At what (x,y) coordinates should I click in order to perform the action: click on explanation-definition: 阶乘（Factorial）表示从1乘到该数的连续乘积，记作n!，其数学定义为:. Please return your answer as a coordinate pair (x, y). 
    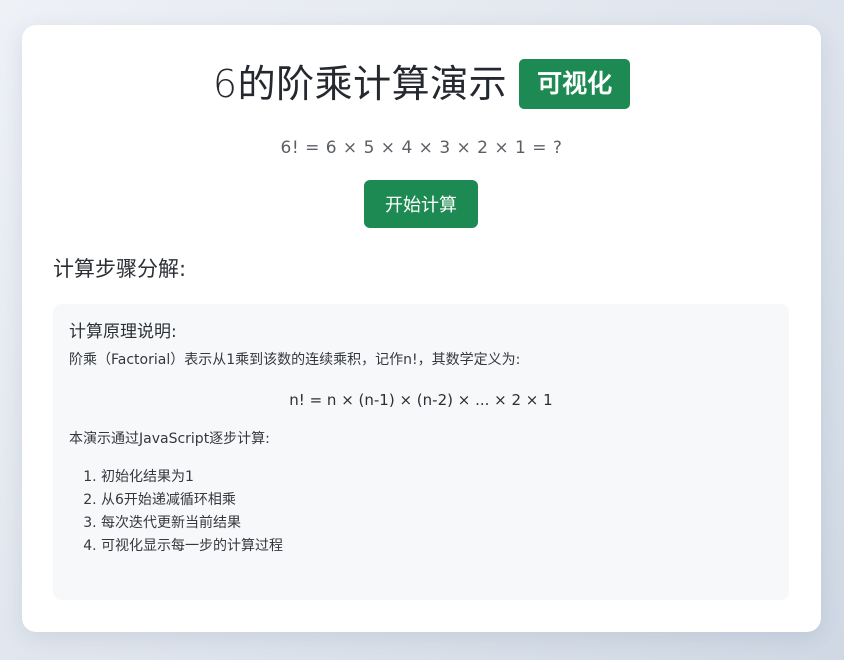
    Looking at the image, I should click on (295, 360).